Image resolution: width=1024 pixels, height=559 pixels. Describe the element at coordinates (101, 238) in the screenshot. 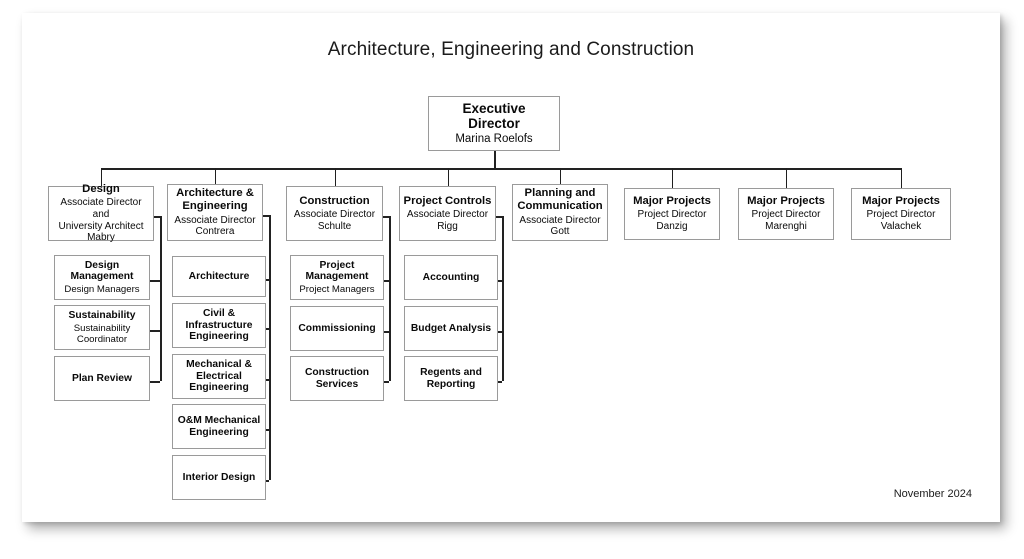

I see `node-subtitle-line: Mabry` at that location.